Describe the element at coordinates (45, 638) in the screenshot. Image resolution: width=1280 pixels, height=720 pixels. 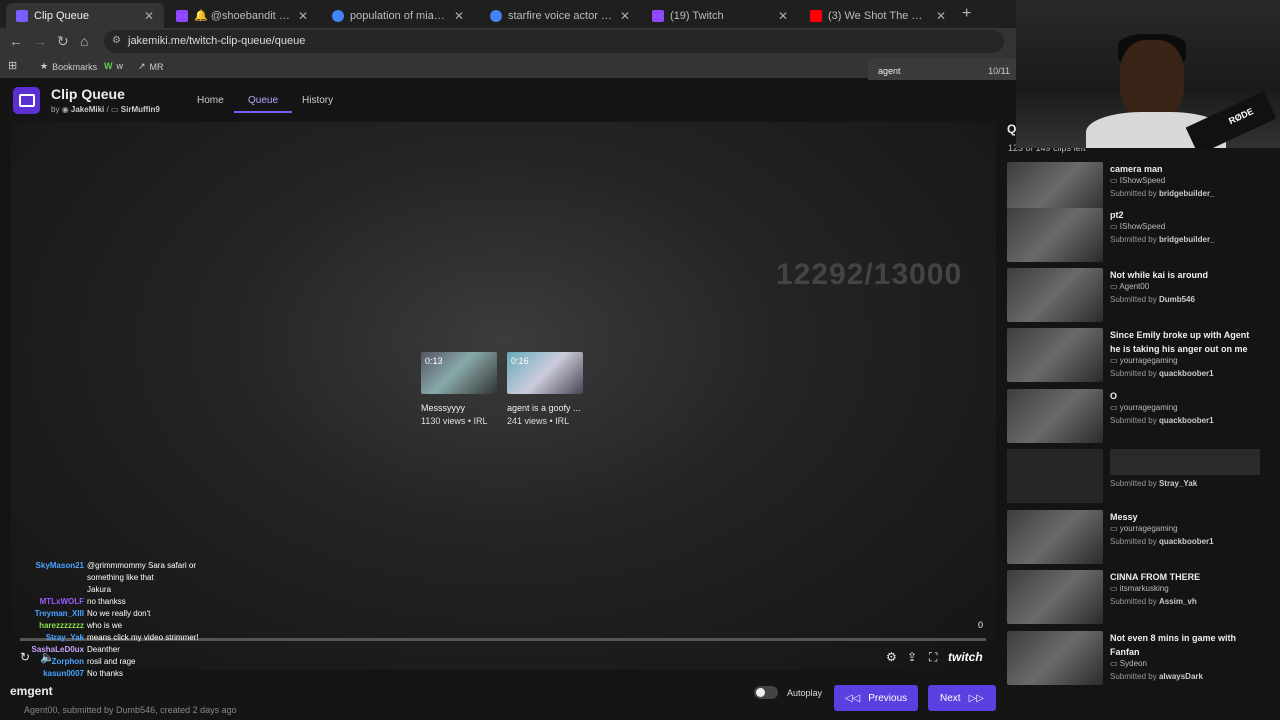
I see `chat-username: Stray_Yak` at that location.